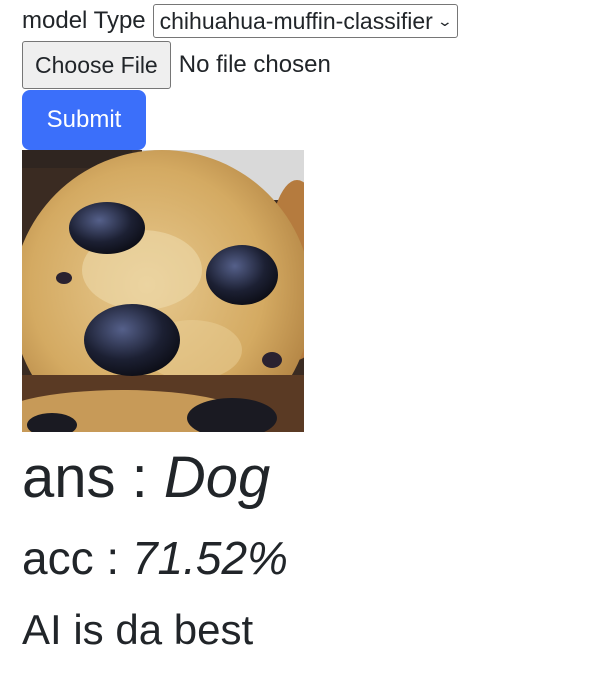 The width and height of the screenshot is (602, 687). Describe the element at coordinates (138, 629) in the screenshot. I see `tagline-text: AI is da best` at that location.